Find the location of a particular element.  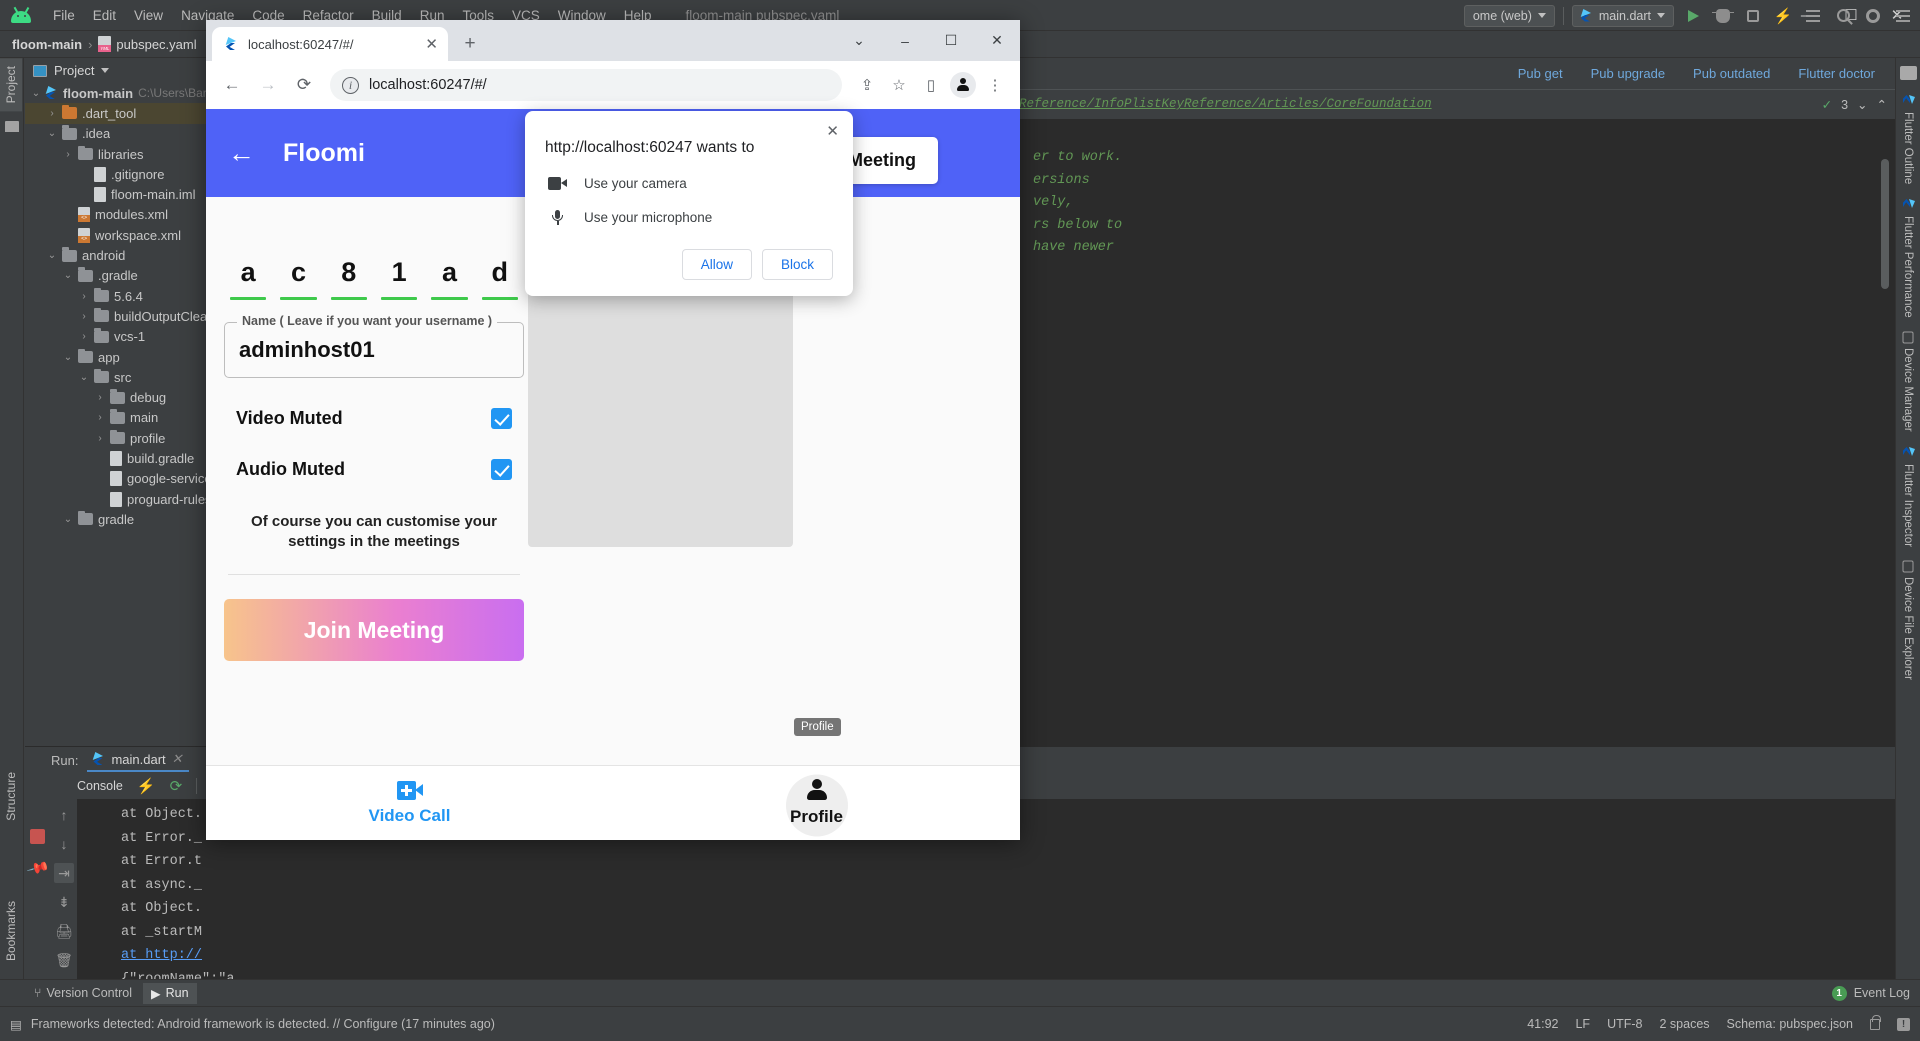

menu-view: View is located at coordinates (148, 15).